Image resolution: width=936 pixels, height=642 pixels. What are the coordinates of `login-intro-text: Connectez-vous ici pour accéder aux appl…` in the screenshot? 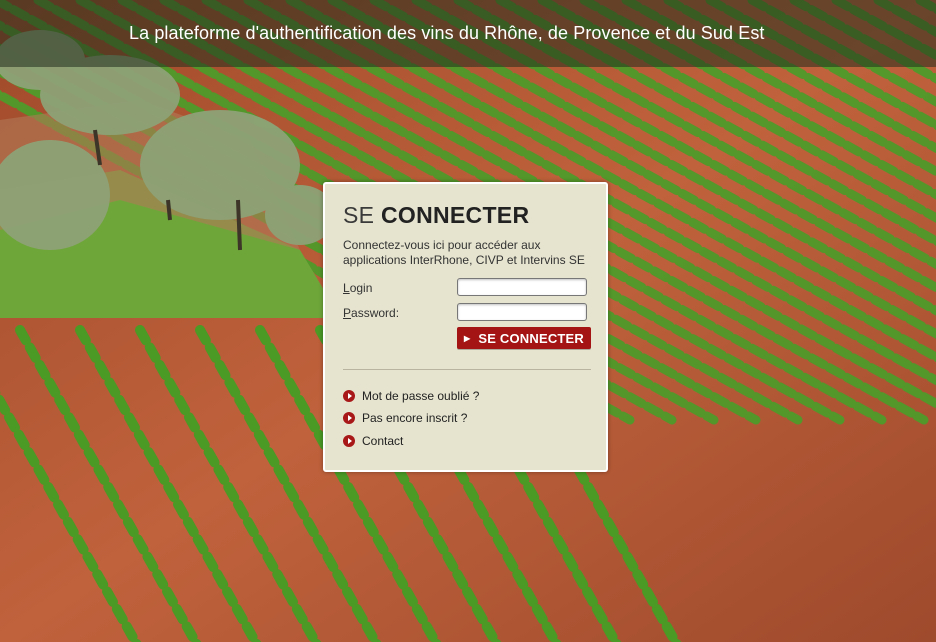 It's located at (464, 252).